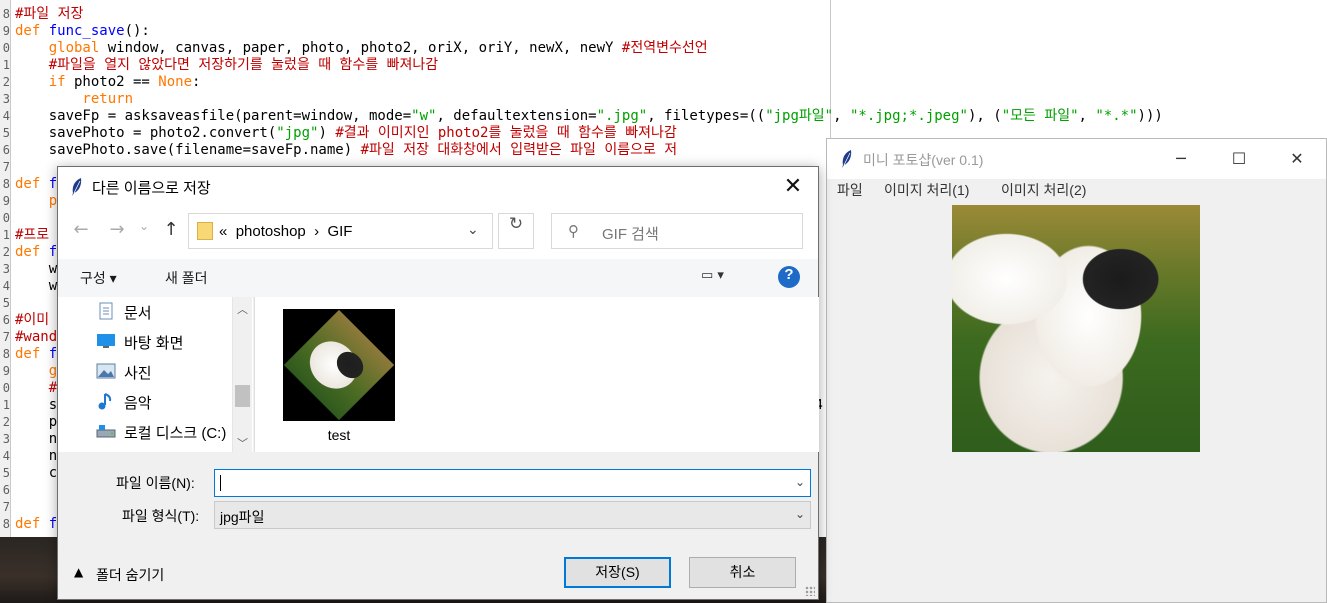 Image resolution: width=1327 pixels, height=603 pixels. I want to click on filetype-value: jpg파일, so click(242, 517).